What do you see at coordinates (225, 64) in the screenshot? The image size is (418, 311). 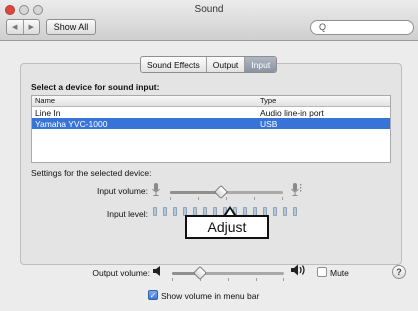 I see `tab-output: Output` at bounding box center [225, 64].